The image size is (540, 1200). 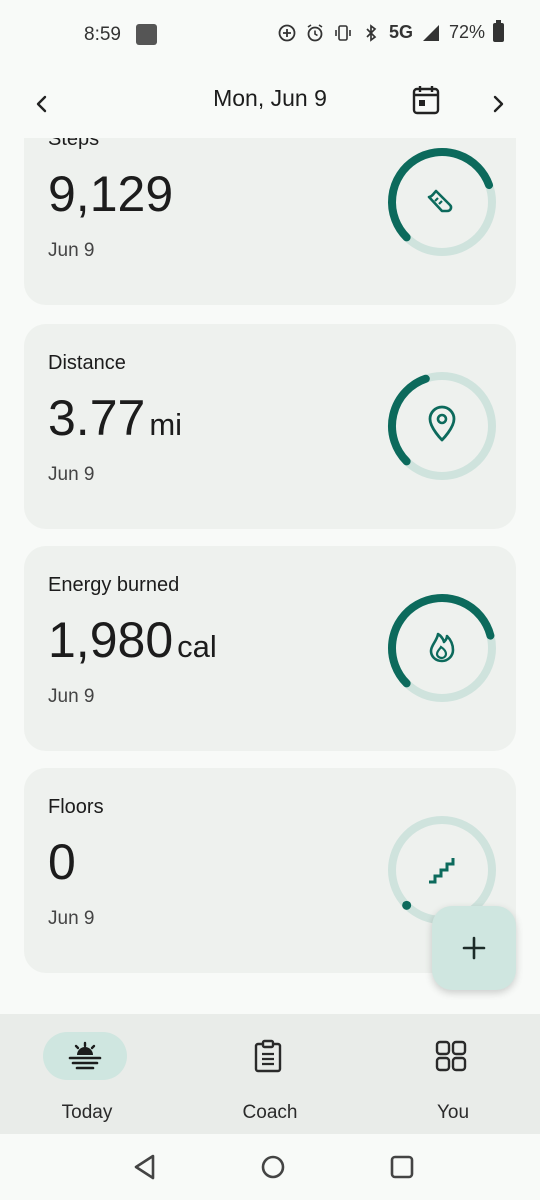 What do you see at coordinates (97, 418) in the screenshot?
I see `value-number: 3.77` at bounding box center [97, 418].